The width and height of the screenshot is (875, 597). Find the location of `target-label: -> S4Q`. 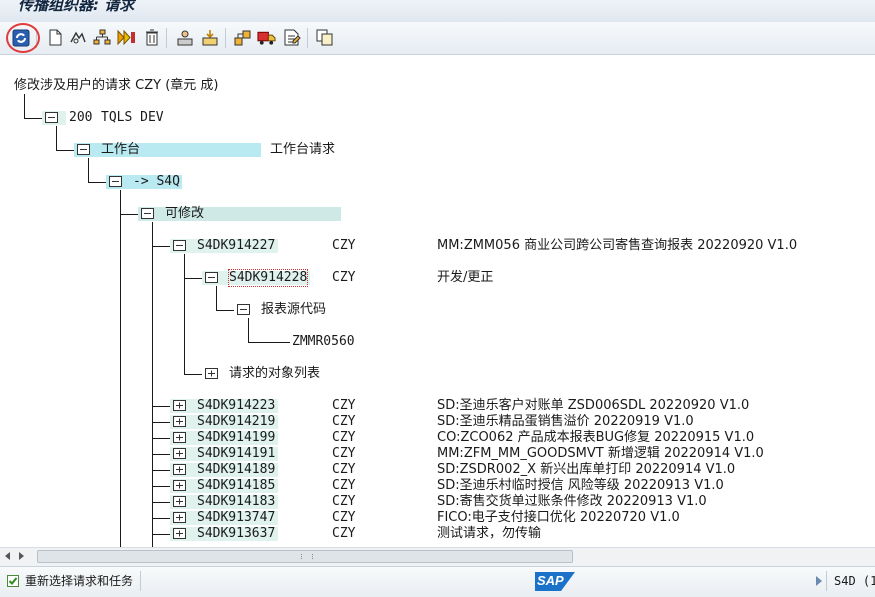

target-label: -> S4Q is located at coordinates (156, 181).